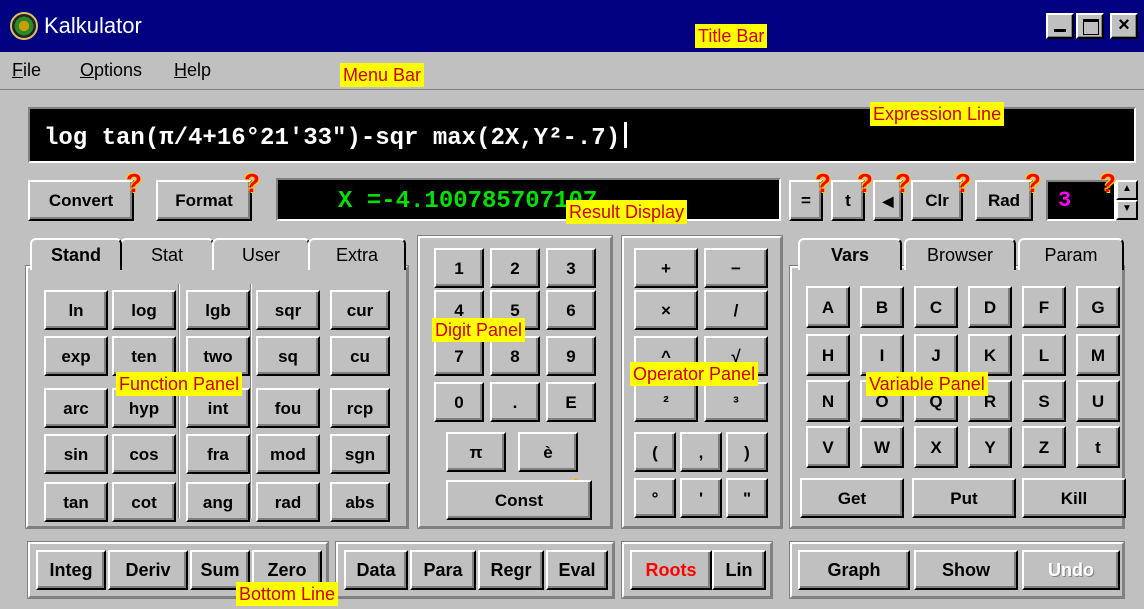 The height and width of the screenshot is (609, 1144). What do you see at coordinates (144, 454) in the screenshot?
I see `function-button-cos: cos` at bounding box center [144, 454].